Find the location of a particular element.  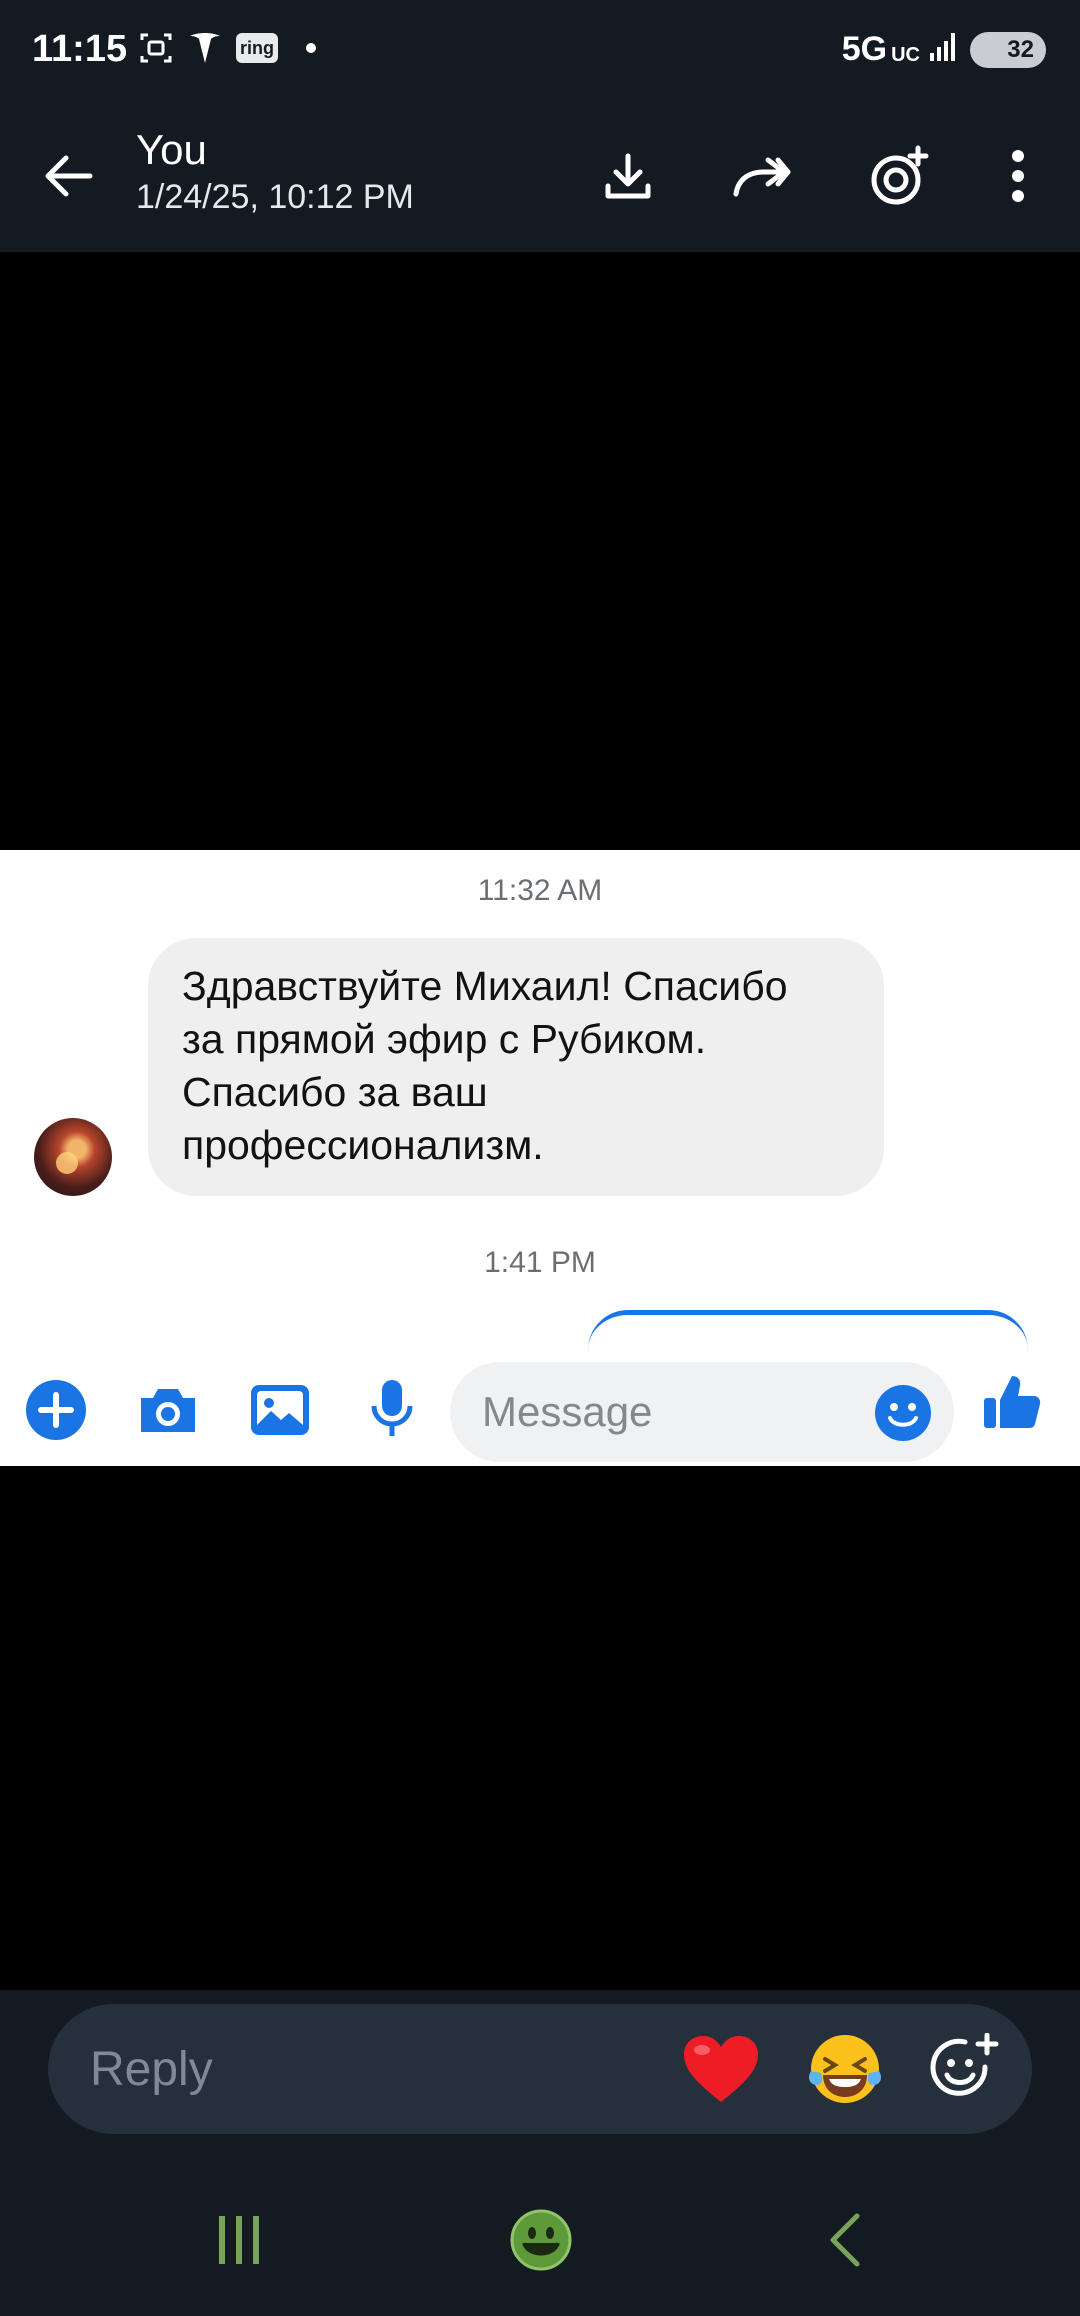

outgoing-bubble-edge is located at coordinates (808, 1330).